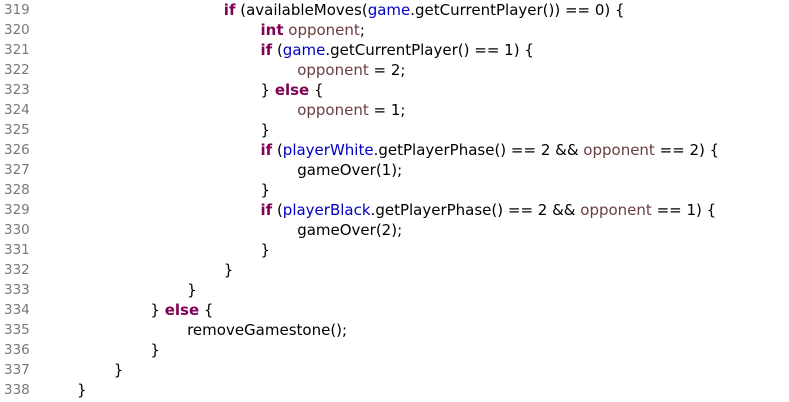 The image size is (789, 402). What do you see at coordinates (301, 10) in the screenshot?
I see `code-token: (availableMoves(` at bounding box center [301, 10].